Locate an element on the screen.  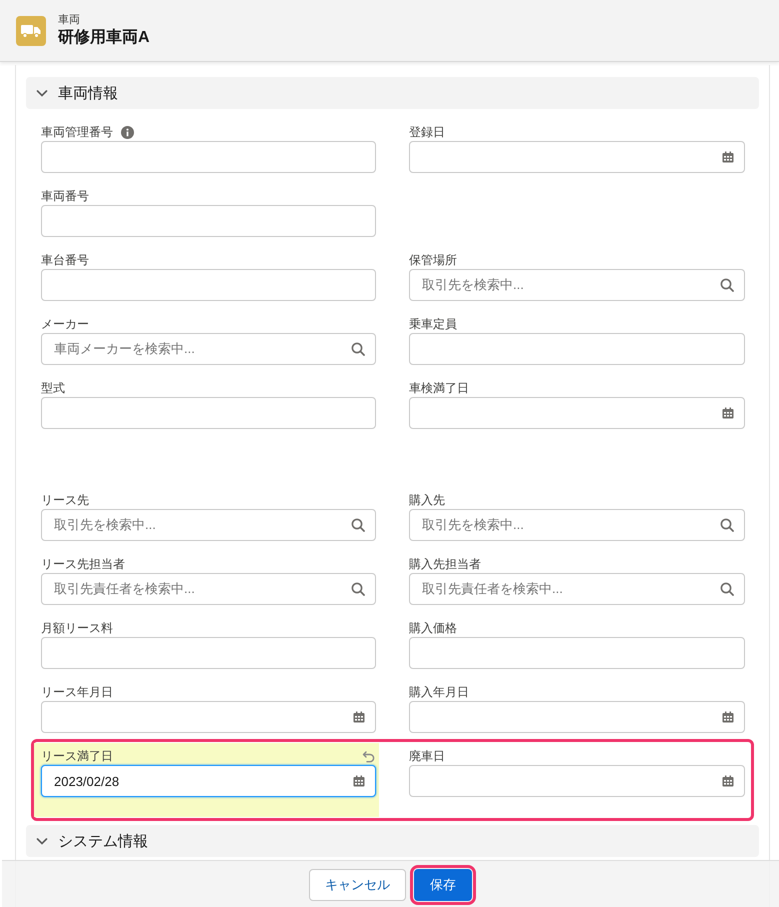
record-title: 研修用車両A is located at coordinates (104, 38).